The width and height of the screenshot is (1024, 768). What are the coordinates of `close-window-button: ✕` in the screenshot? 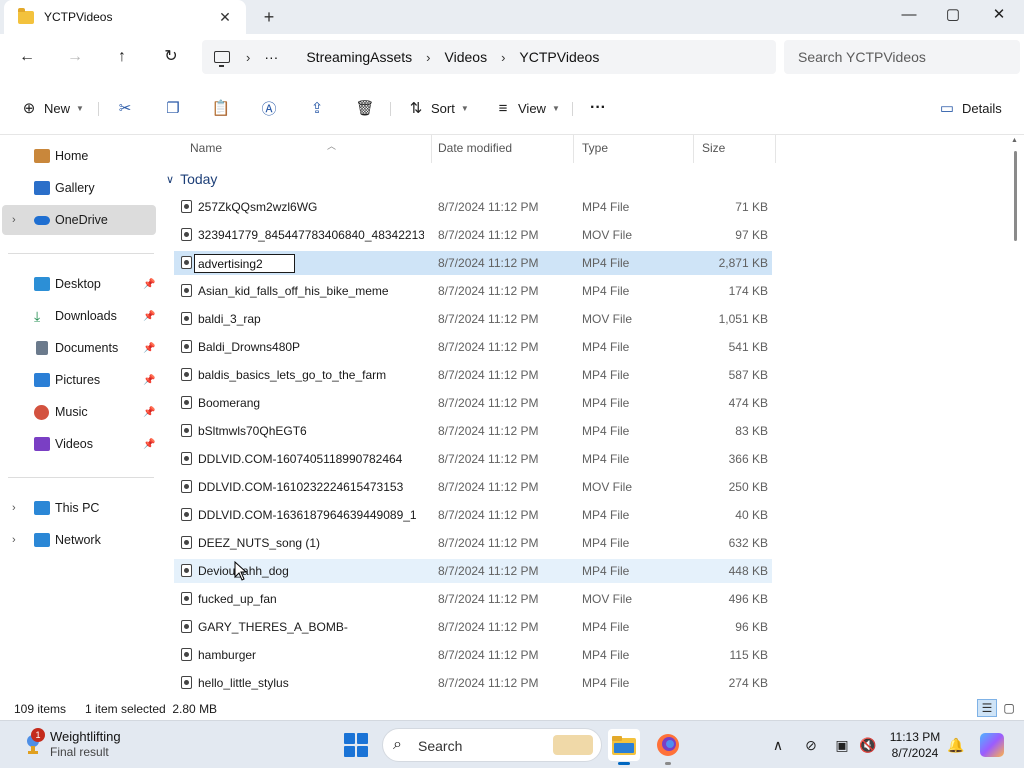 It's located at (999, 15).